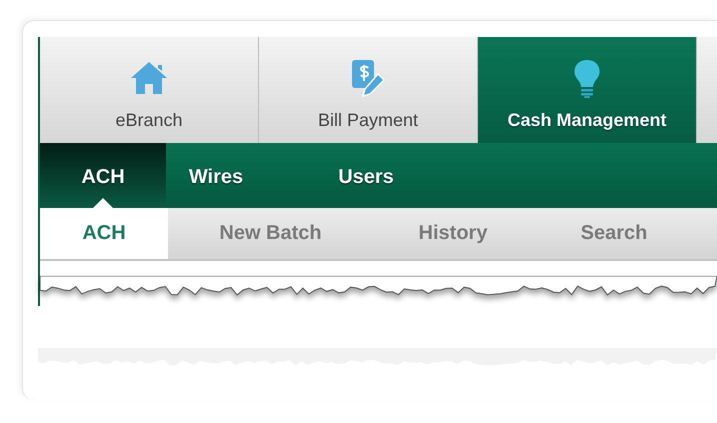  Describe the element at coordinates (104, 233) in the screenshot. I see `section-tab: ACH` at that location.